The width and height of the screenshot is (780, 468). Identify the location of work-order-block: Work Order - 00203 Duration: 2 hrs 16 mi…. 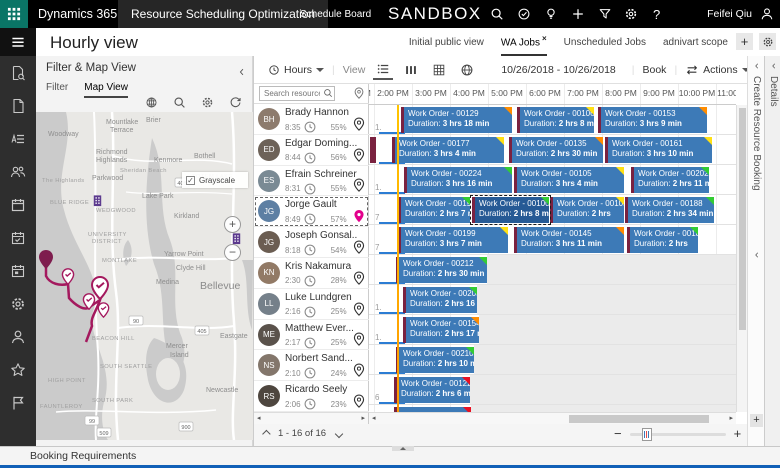
(440, 300).